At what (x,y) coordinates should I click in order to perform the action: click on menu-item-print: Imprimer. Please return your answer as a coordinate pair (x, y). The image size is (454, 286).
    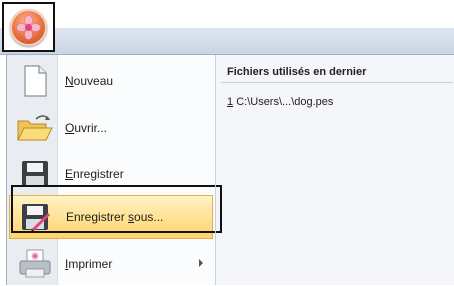
    Looking at the image, I should click on (111, 264).